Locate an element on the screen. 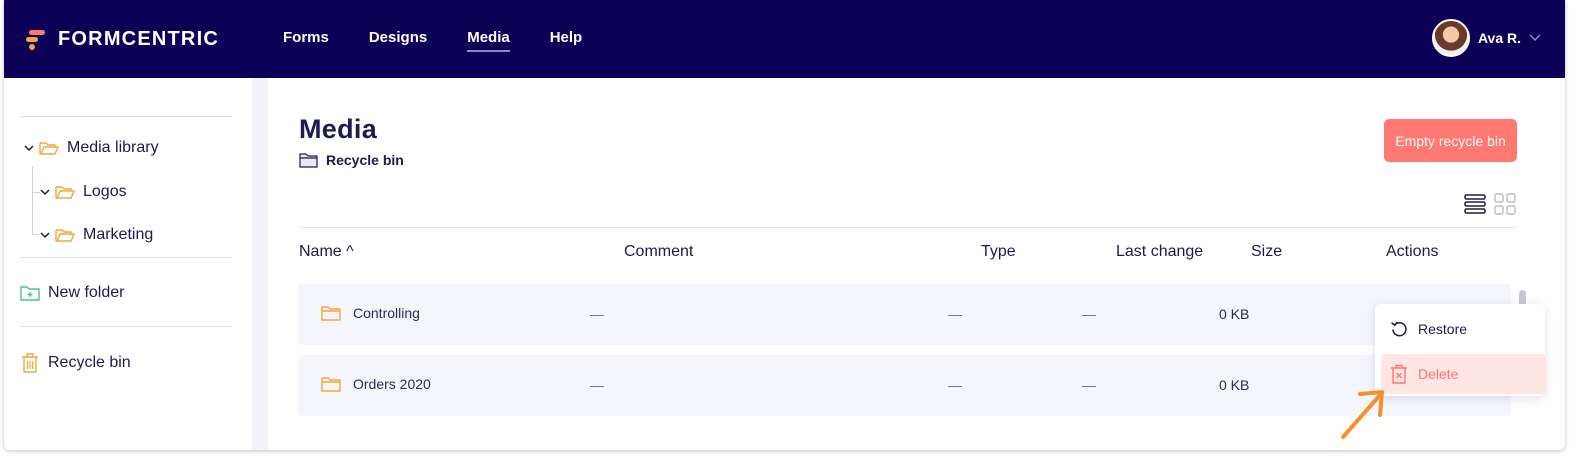 The height and width of the screenshot is (461, 1586). row-name-label: Controlling is located at coordinates (386, 313).